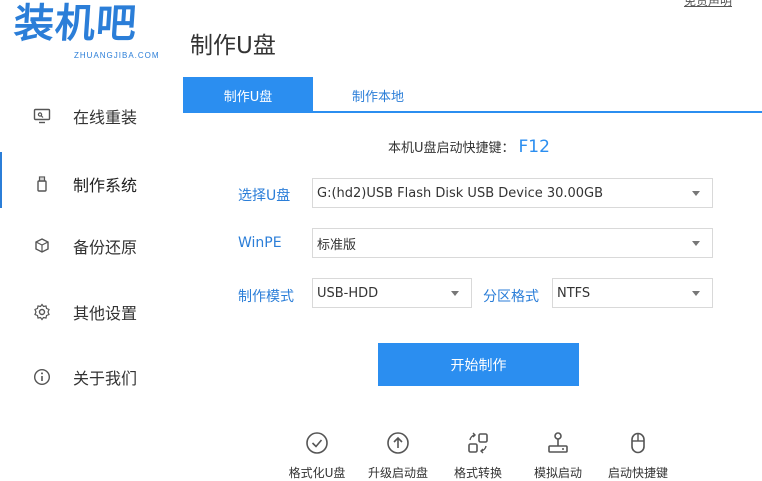 Image resolution: width=762 pixels, height=481 pixels. I want to click on brand-logo: 装机吧 ZHUANGJIBA.COM, so click(88, 31).